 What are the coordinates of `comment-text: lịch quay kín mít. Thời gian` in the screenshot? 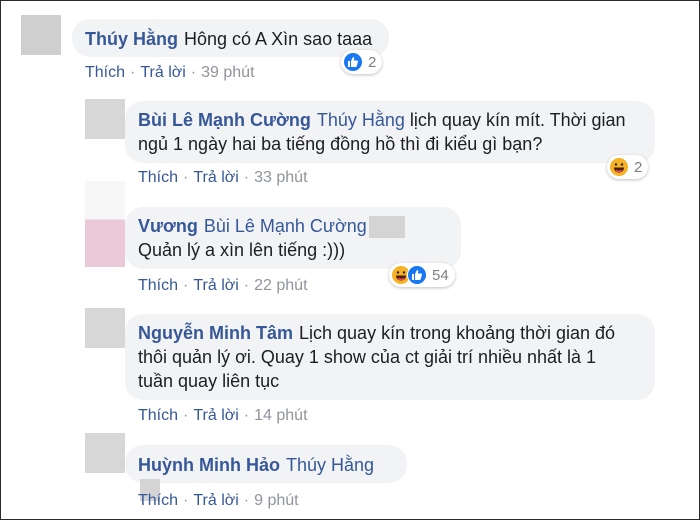 It's located at (517, 120).